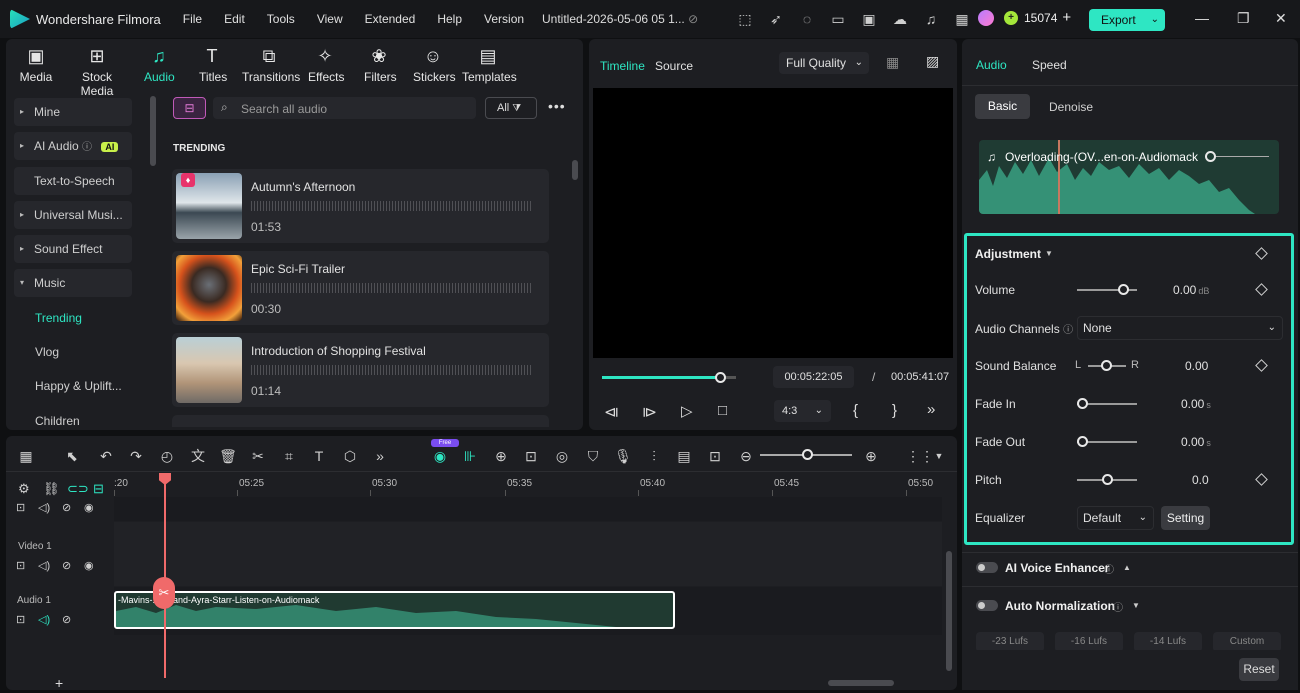  What do you see at coordinates (73, 249) in the screenshot?
I see `sidebar-item-sound-effect: ▸ Sound Effect` at bounding box center [73, 249].